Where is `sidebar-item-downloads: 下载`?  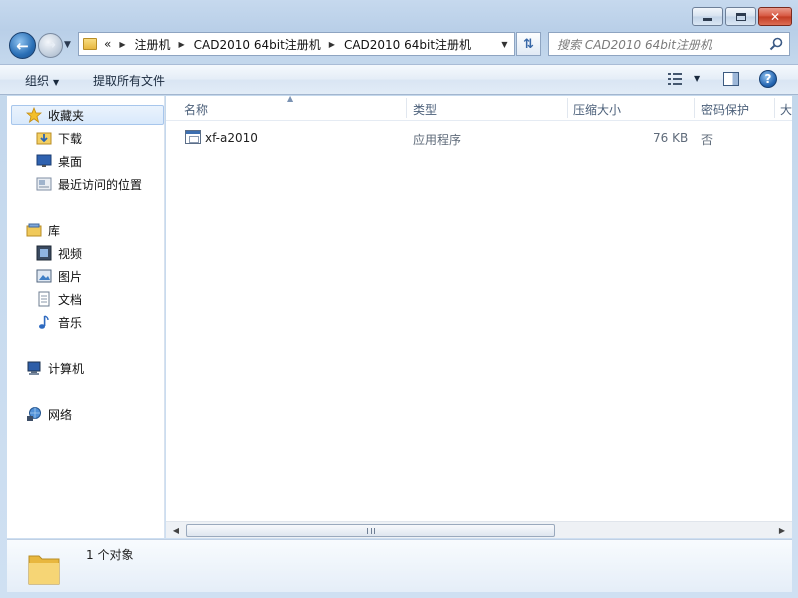
sidebar-item-downloads: 下载 is located at coordinates (59, 138).